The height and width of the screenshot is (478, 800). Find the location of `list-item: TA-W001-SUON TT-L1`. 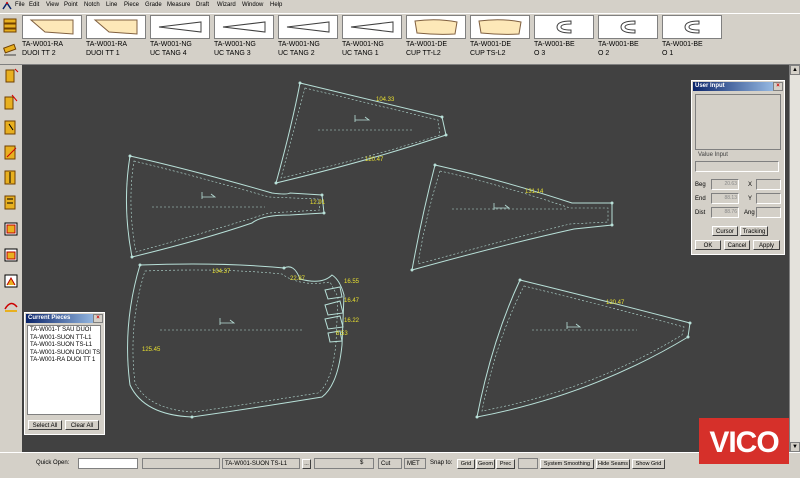

list-item: TA-W001-SUON TT-L1 is located at coordinates (64, 339).